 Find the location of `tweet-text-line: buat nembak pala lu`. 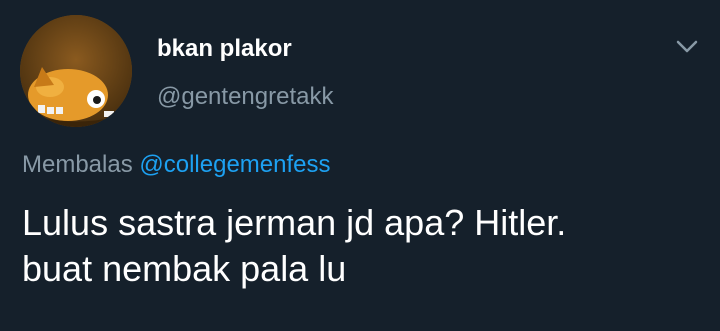

tweet-text-line: buat nembak pala lu is located at coordinates (184, 268).